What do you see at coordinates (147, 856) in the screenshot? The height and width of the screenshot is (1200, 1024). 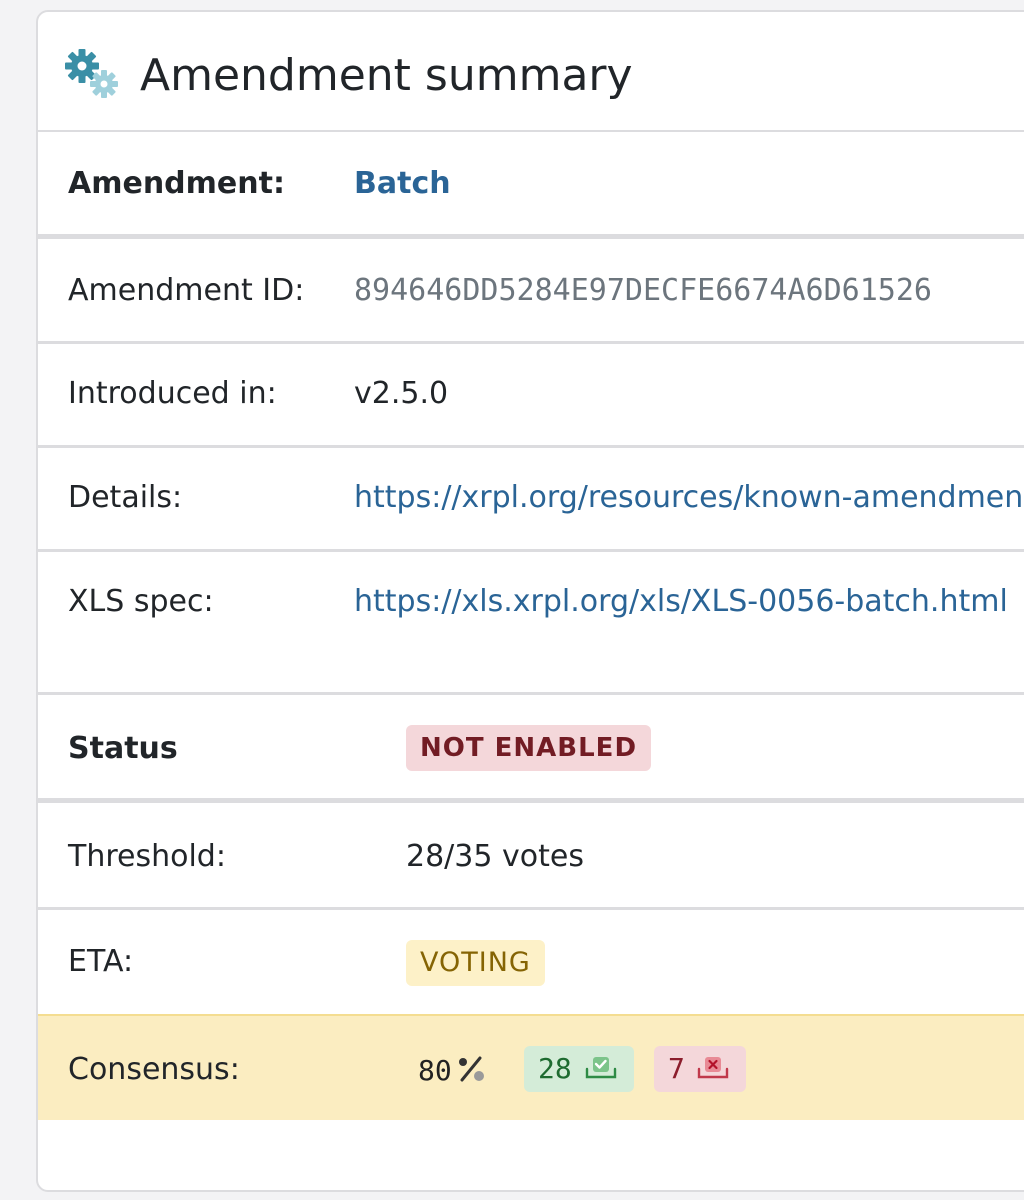 I see `threshold-label: Threshold:` at bounding box center [147, 856].